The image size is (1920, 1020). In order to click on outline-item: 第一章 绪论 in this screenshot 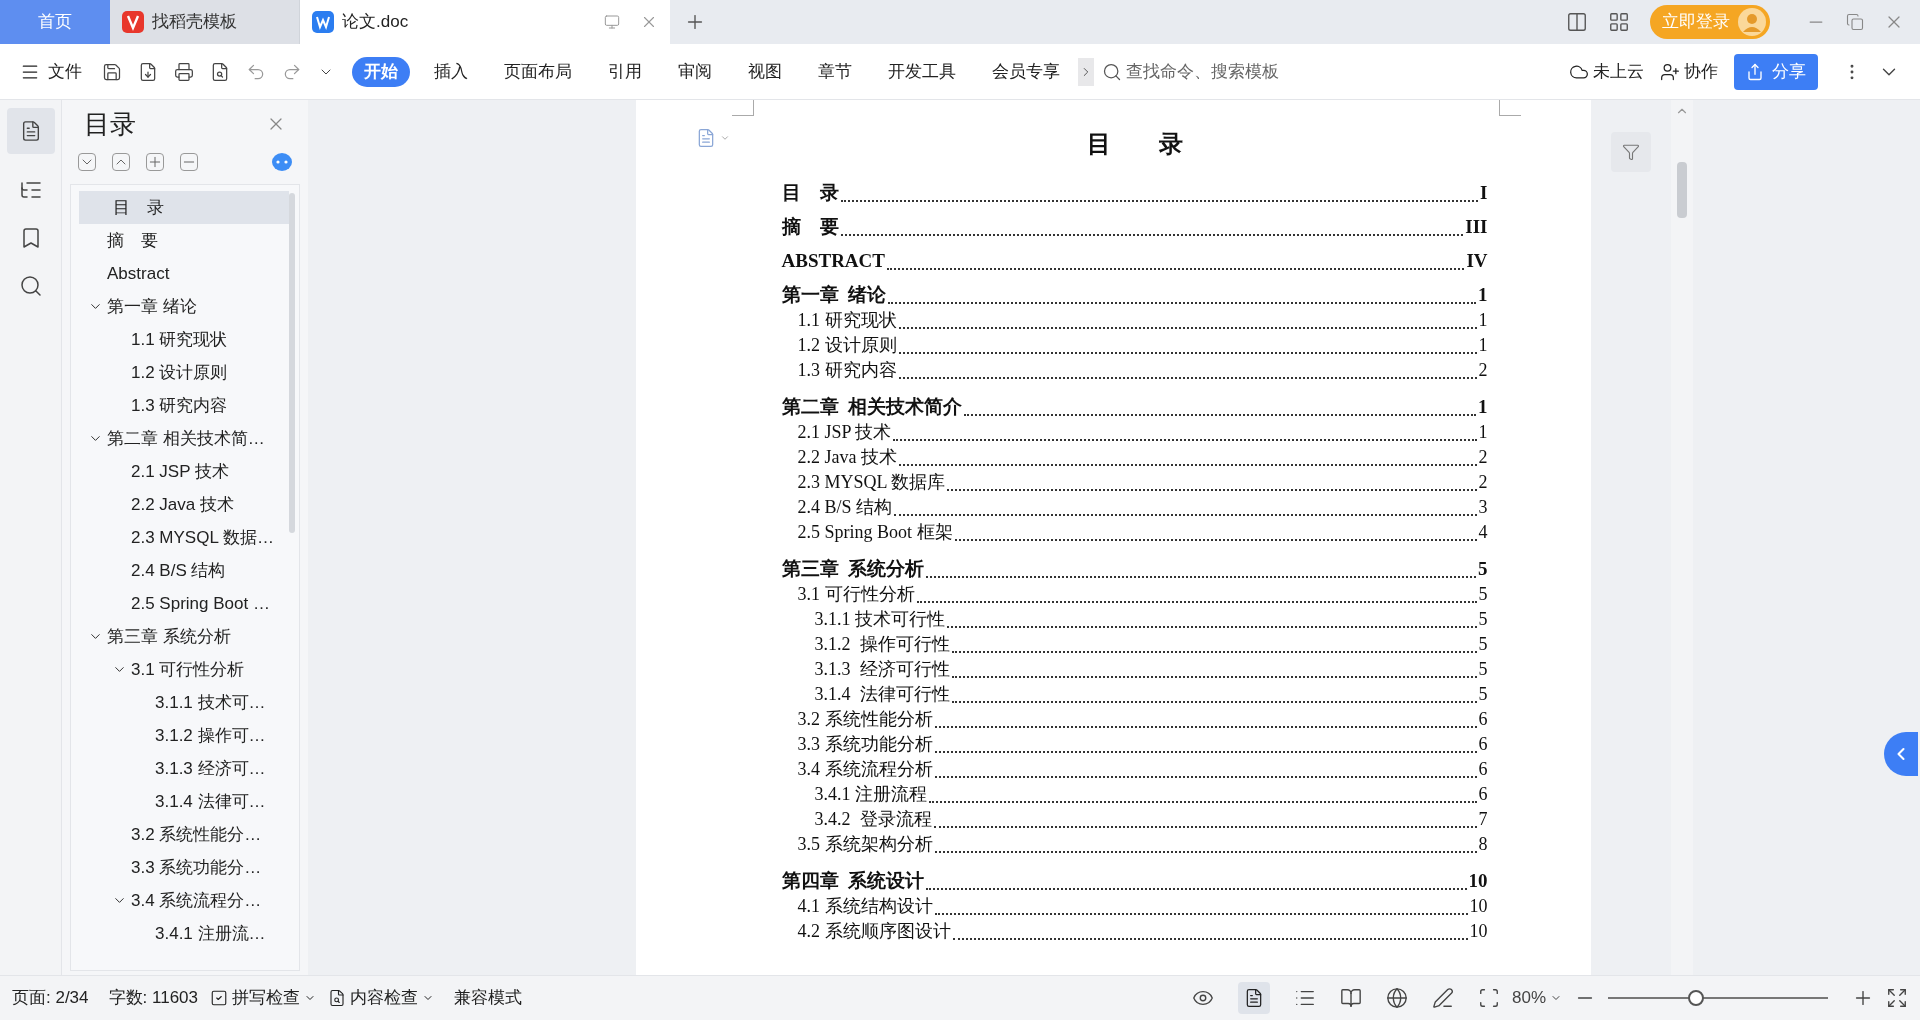, I will do `click(184, 306)`.